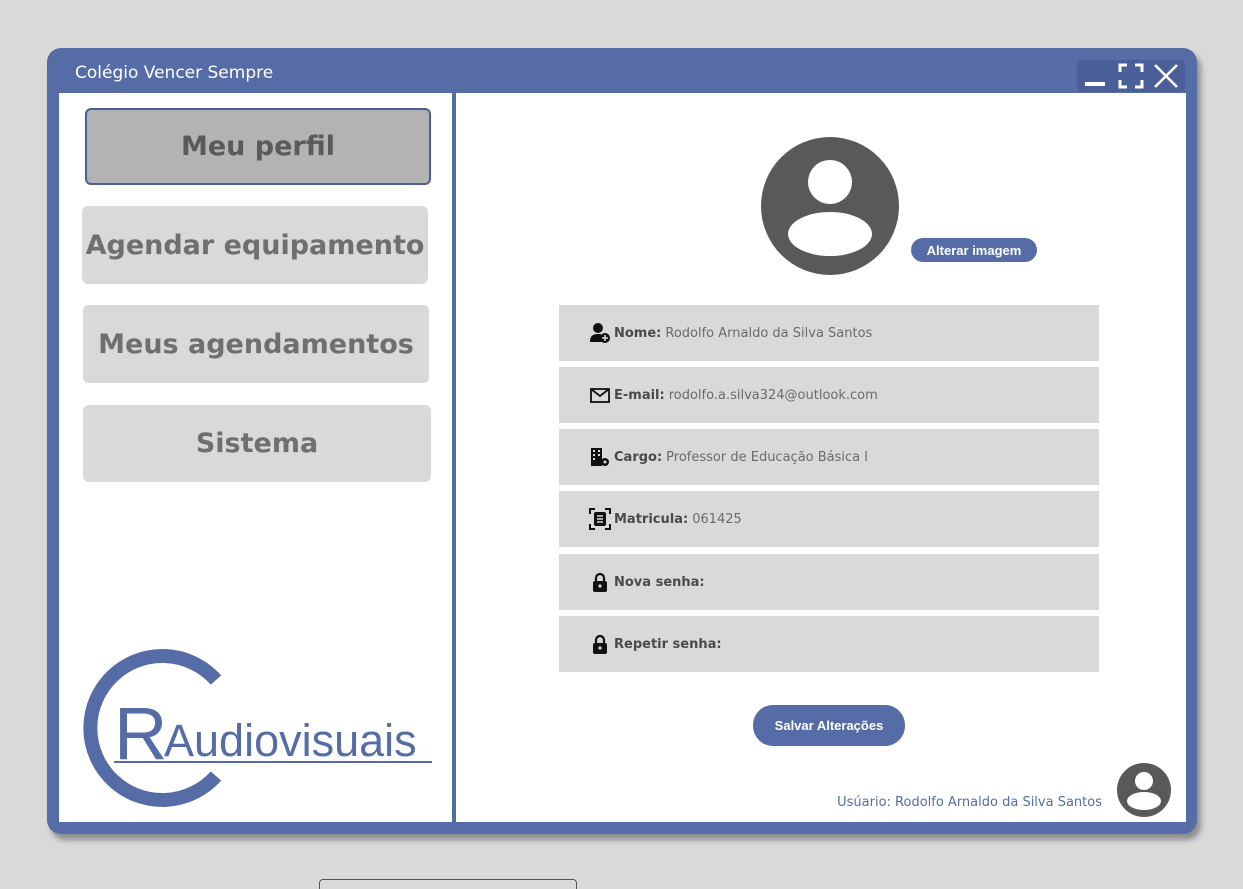 This screenshot has width=1243, height=889. What do you see at coordinates (1096, 76) in the screenshot?
I see `minimize-icon` at bounding box center [1096, 76].